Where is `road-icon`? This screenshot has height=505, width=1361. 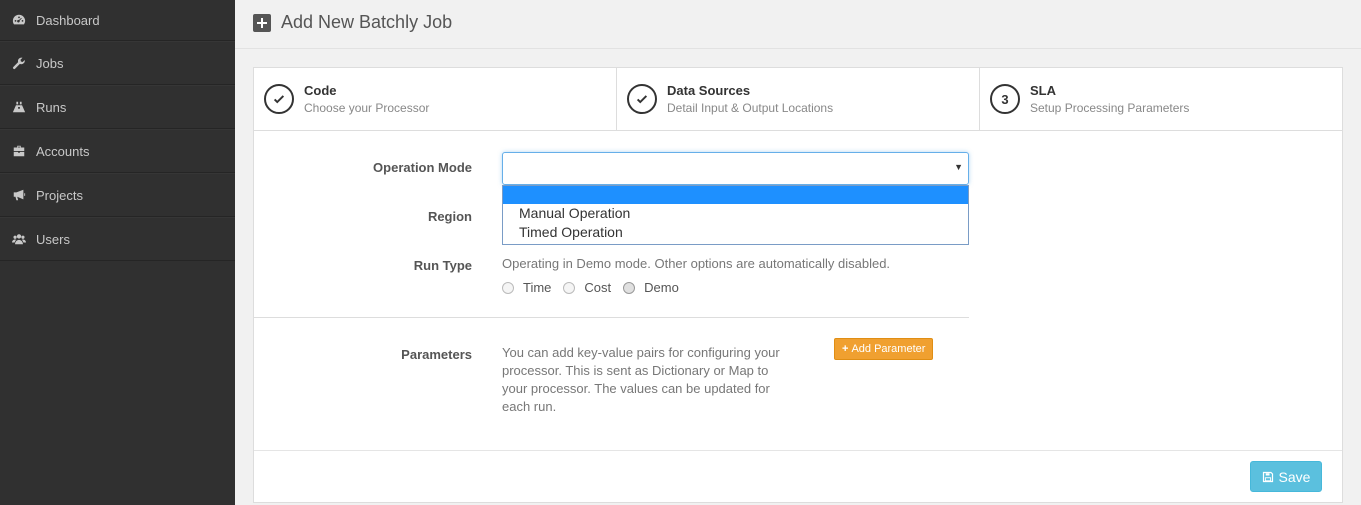 road-icon is located at coordinates (19, 107).